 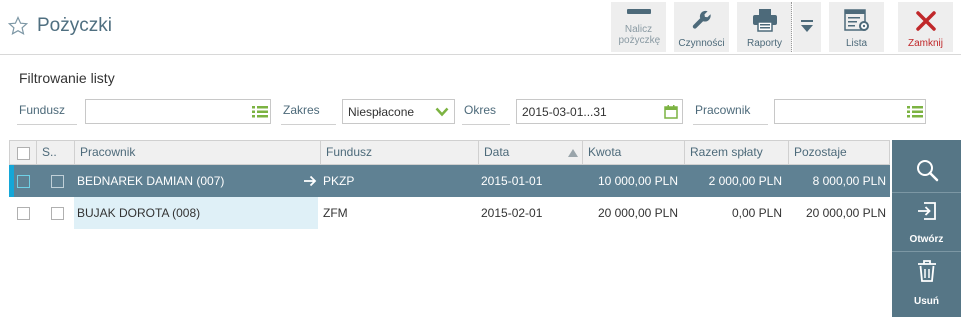 What do you see at coordinates (178, 111) in the screenshot?
I see `fundusz-field` at bounding box center [178, 111].